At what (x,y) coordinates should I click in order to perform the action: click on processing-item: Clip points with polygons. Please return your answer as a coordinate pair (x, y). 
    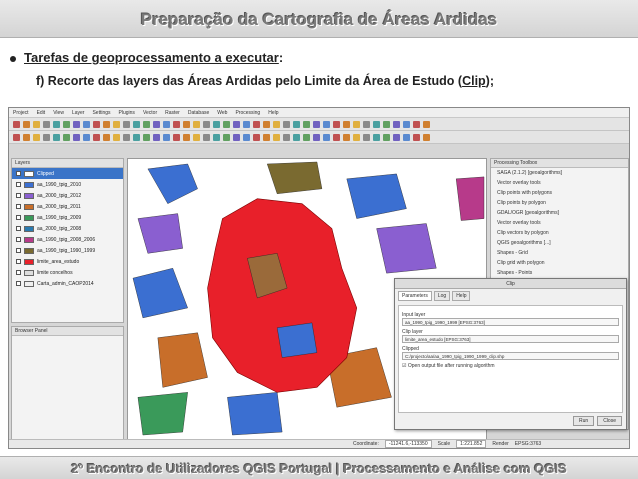
    Looking at the image, I should click on (559, 193).